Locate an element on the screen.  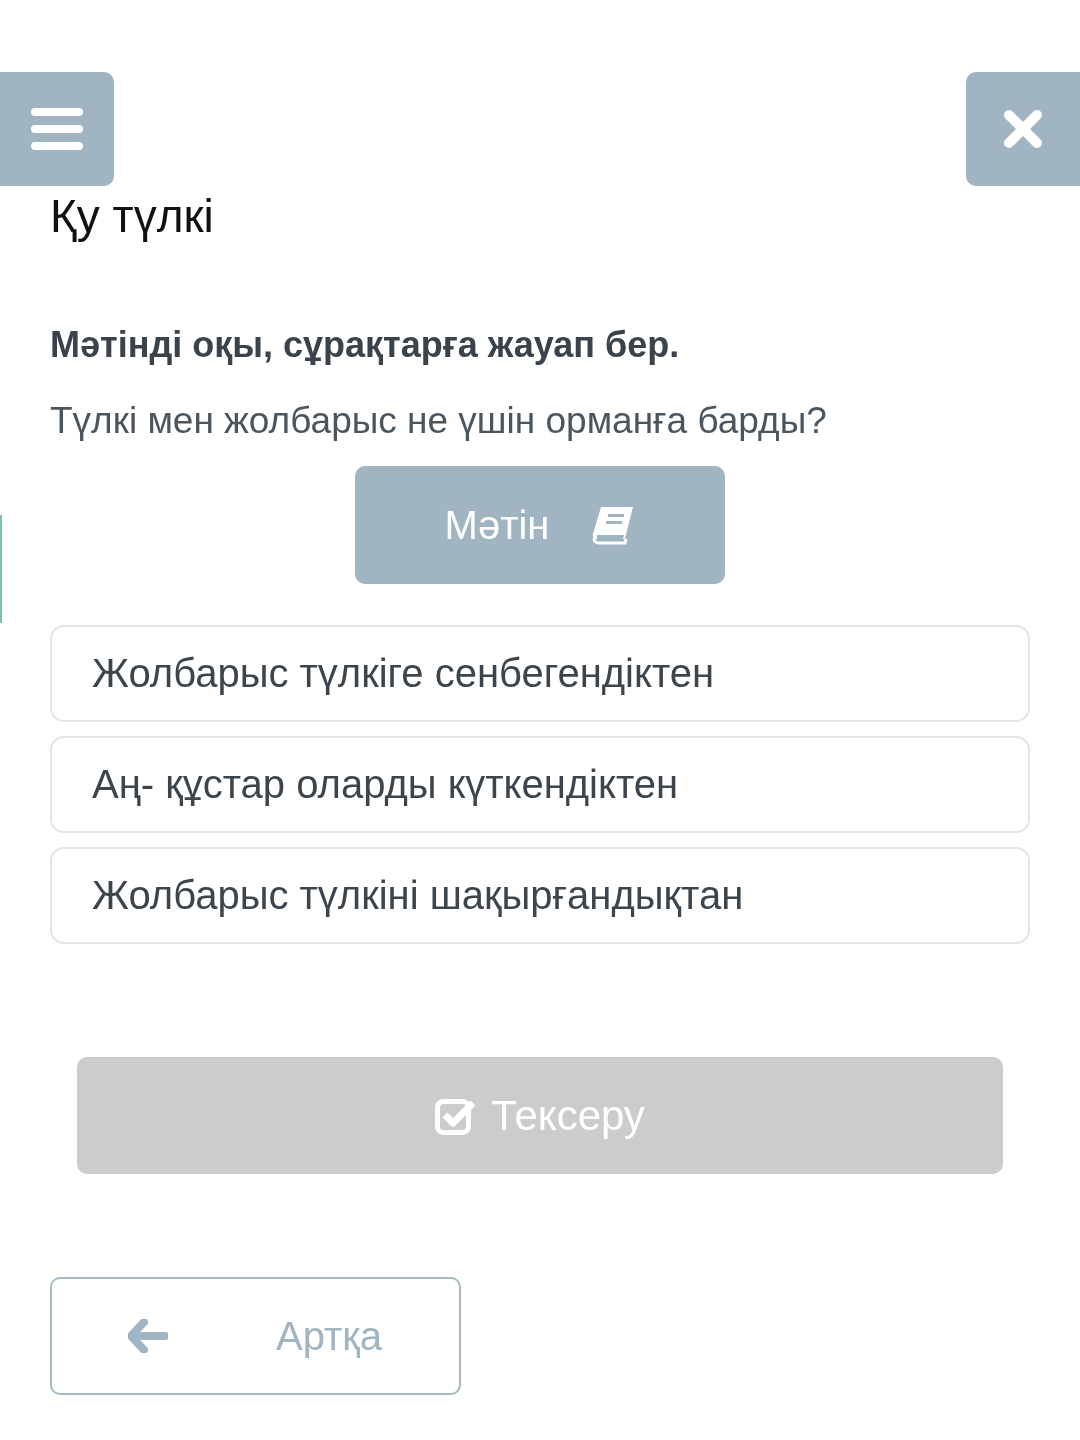
instruction-text: Мәтінді оқы, сұрақтарға жауап бер. is located at coordinates (365, 345).